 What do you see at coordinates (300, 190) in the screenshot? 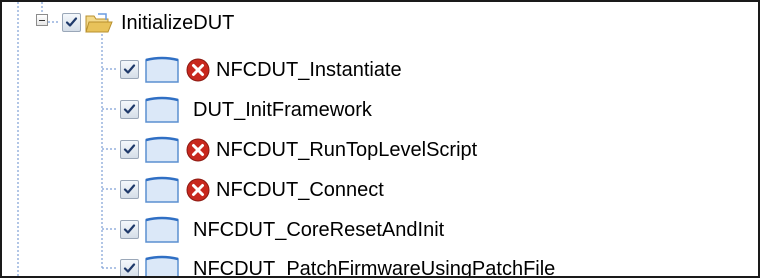
I see `tree-node-label: NFCDUT_Connect` at bounding box center [300, 190].